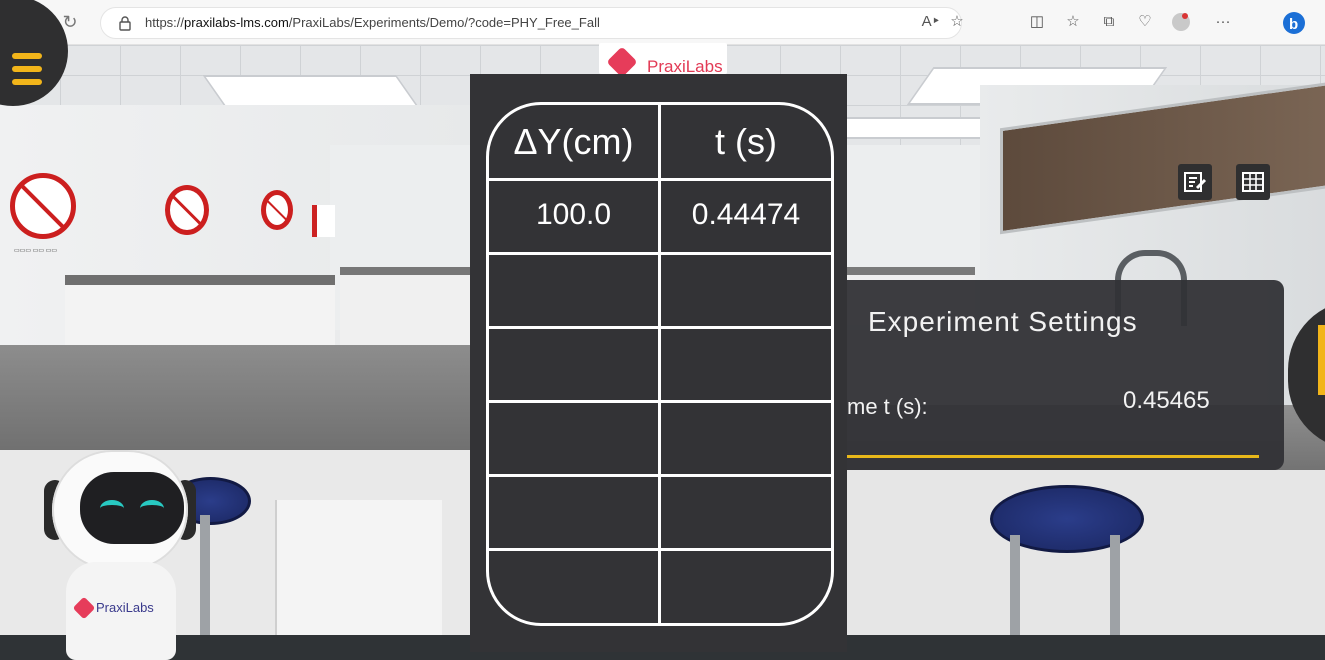 The height and width of the screenshot is (660, 1325). I want to click on extinguisher-box, so click(323, 221).